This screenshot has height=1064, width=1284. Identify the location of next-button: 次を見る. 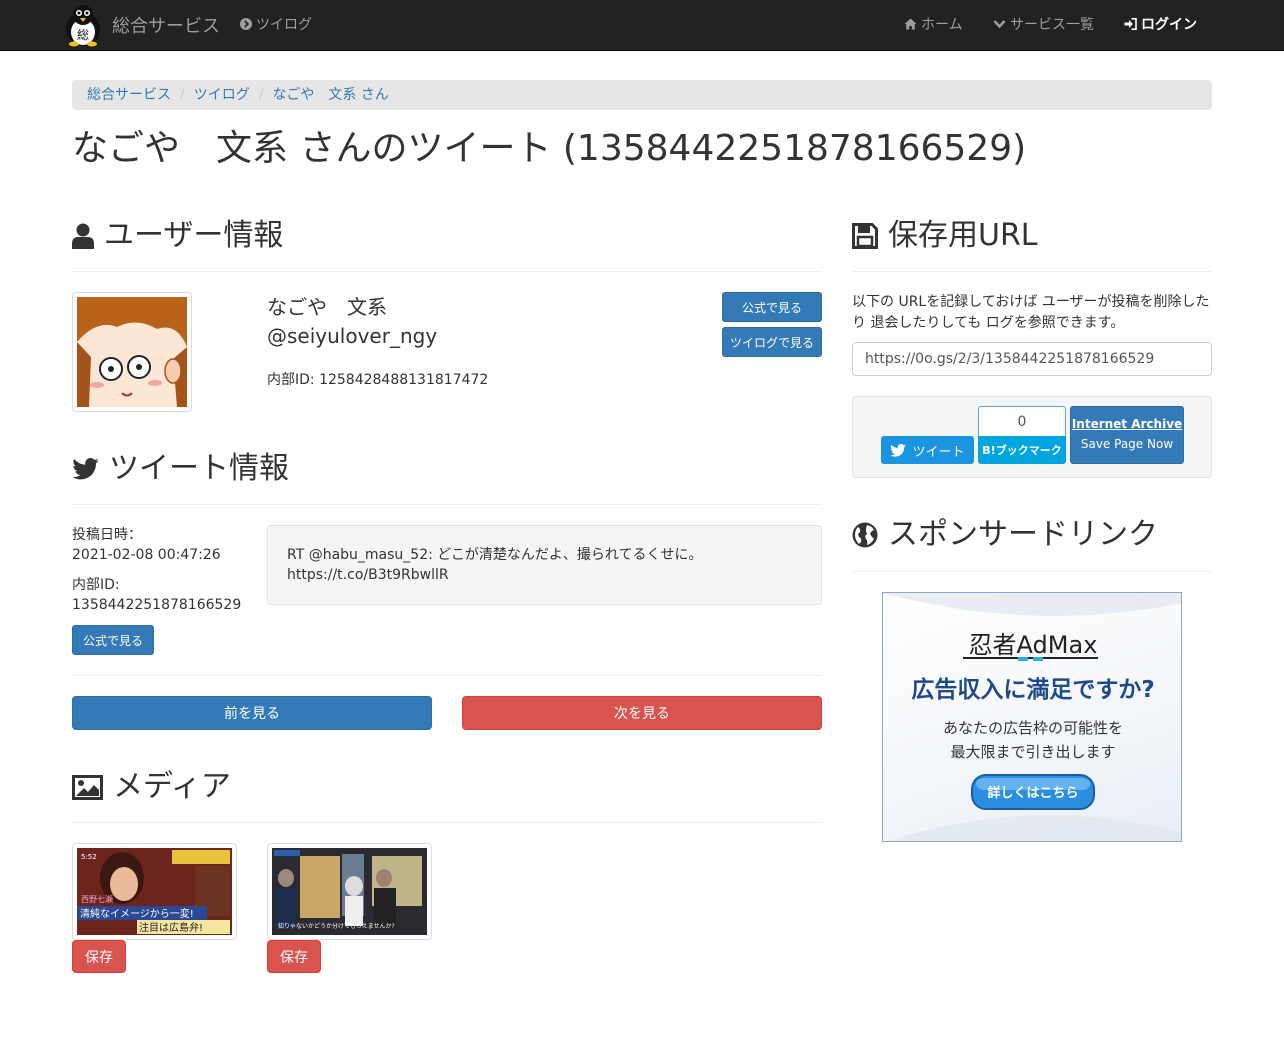
(642, 713).